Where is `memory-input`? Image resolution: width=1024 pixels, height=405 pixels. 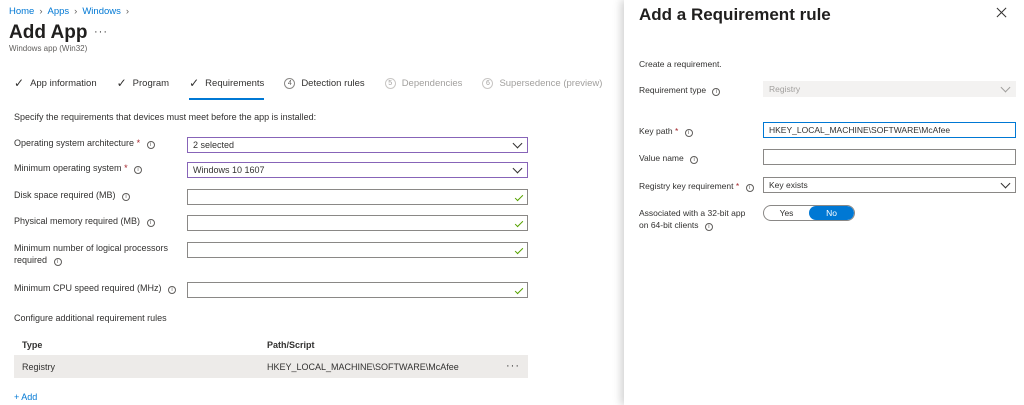
memory-input is located at coordinates (357, 223).